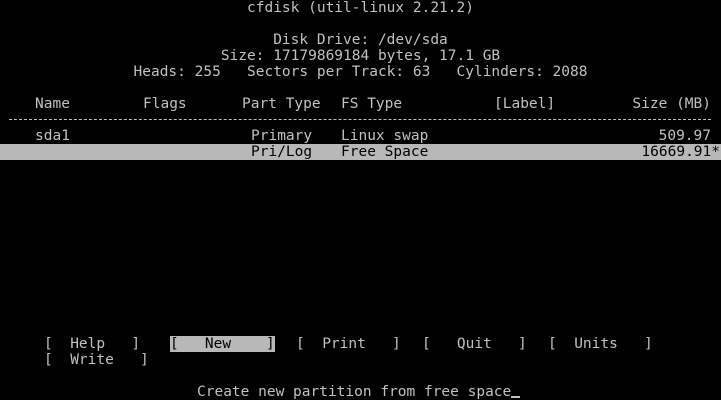 The height and width of the screenshot is (400, 721). What do you see at coordinates (165, 104) in the screenshot?
I see `column-header-flags: Flags` at bounding box center [165, 104].